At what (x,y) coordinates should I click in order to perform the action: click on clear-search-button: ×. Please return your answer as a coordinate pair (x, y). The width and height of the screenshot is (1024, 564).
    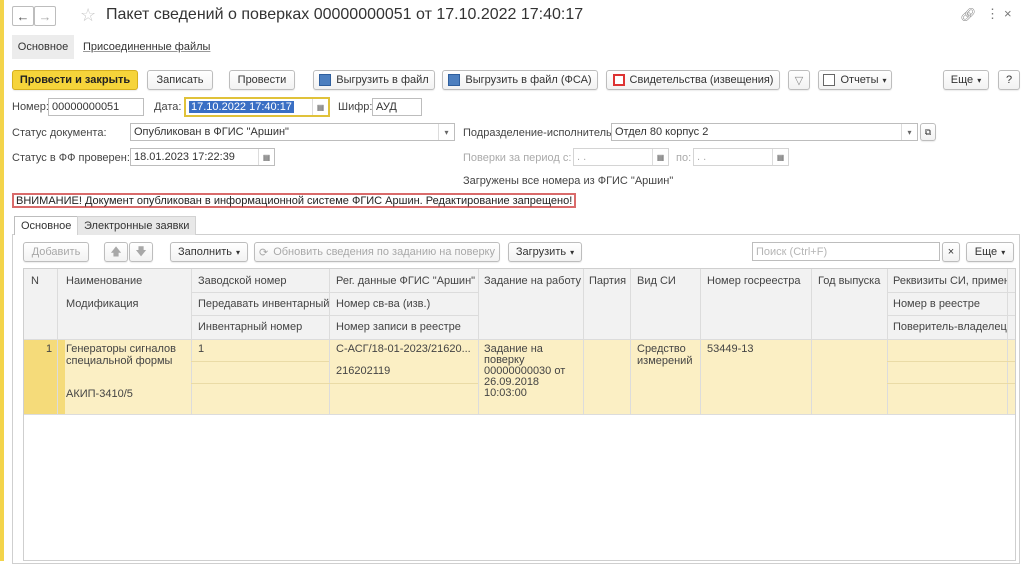
    Looking at the image, I should click on (951, 252).